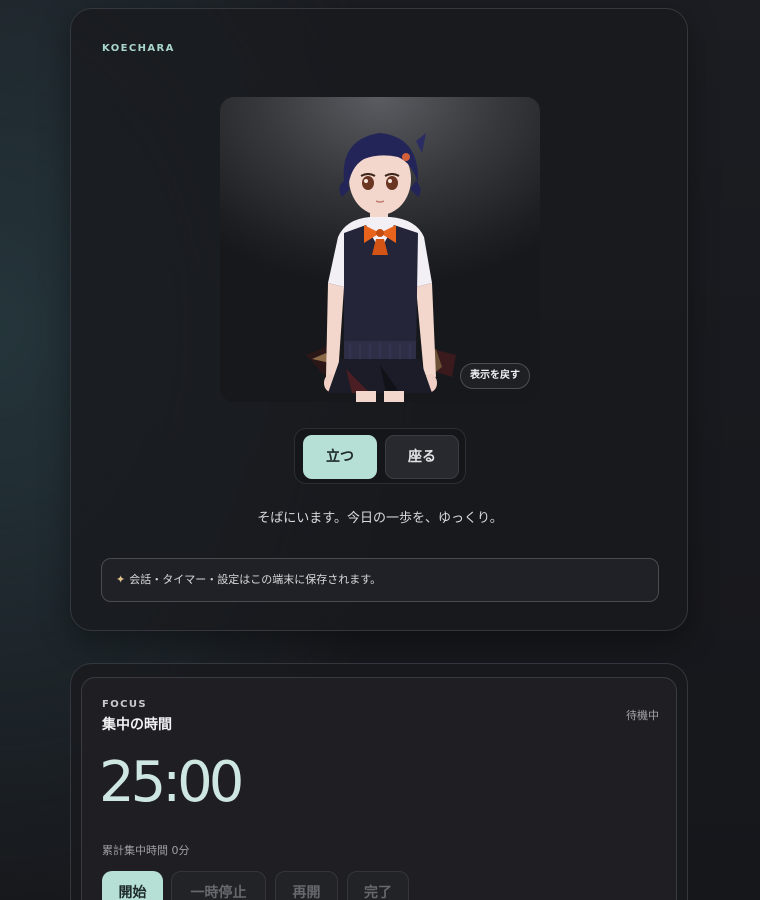 This screenshot has width=760, height=900. I want to click on restore-view-button: 表示を戻す, so click(495, 376).